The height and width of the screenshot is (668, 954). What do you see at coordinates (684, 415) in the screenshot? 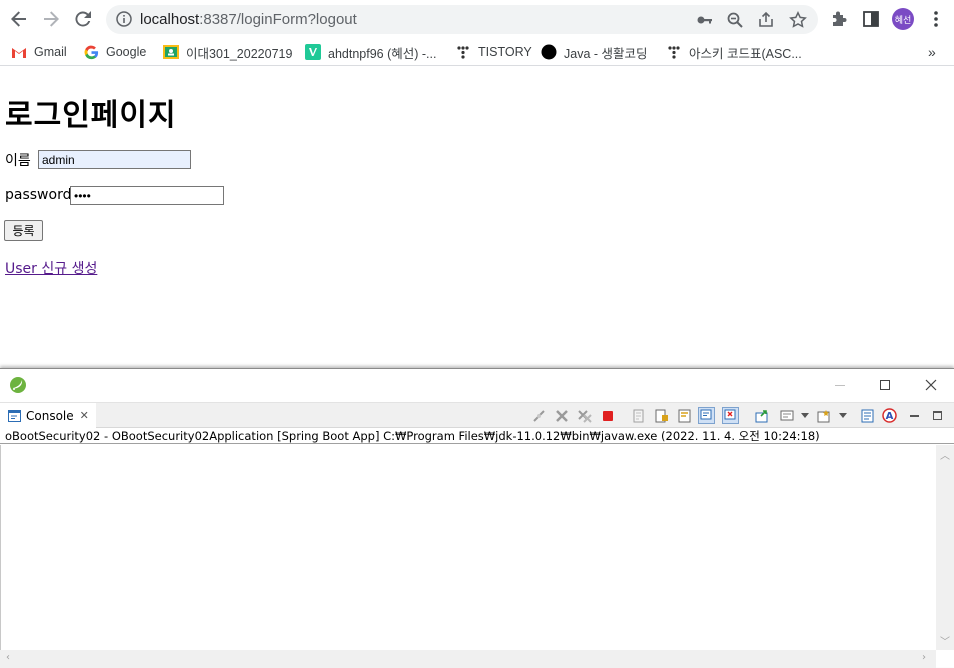
I see `word-wrap-icon` at bounding box center [684, 415].